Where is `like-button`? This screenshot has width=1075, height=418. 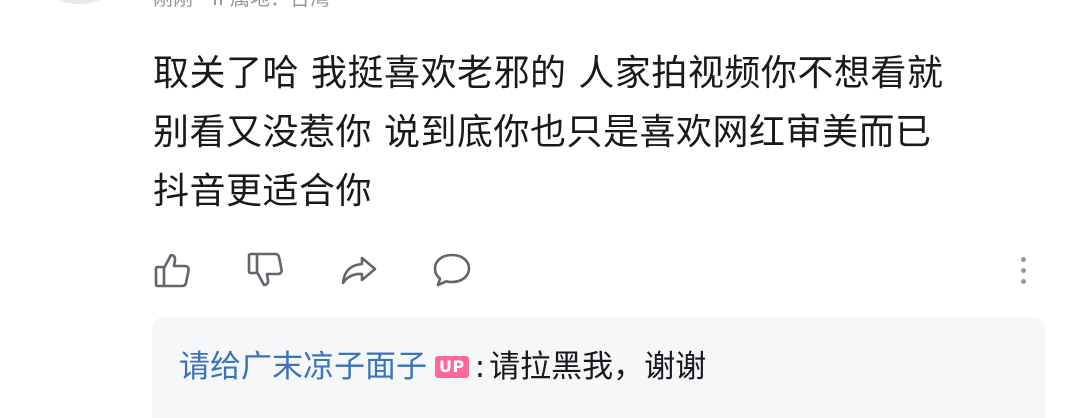 like-button is located at coordinates (172, 270).